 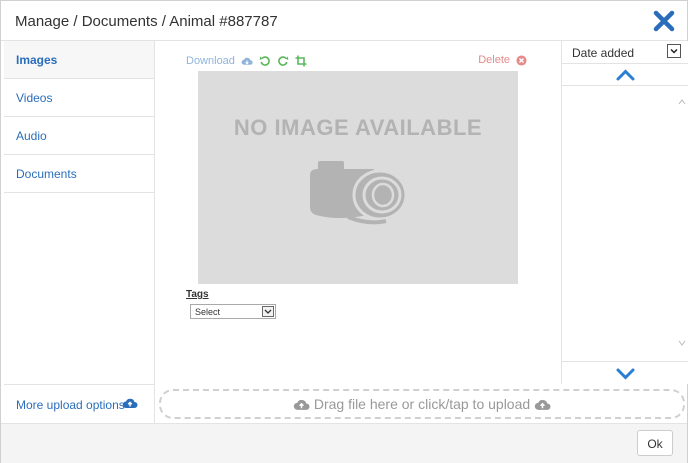 I want to click on sidebar-item-videos: Videos, so click(x=79, y=98).